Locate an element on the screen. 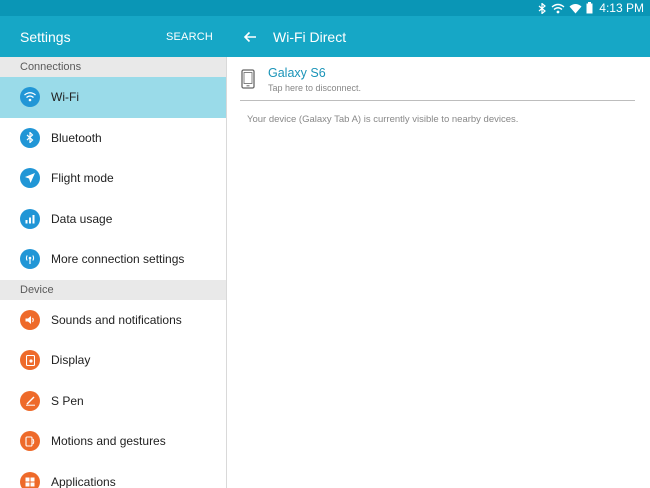  sidebar-item-more-connection-settings: More connection settings is located at coordinates (113, 259).